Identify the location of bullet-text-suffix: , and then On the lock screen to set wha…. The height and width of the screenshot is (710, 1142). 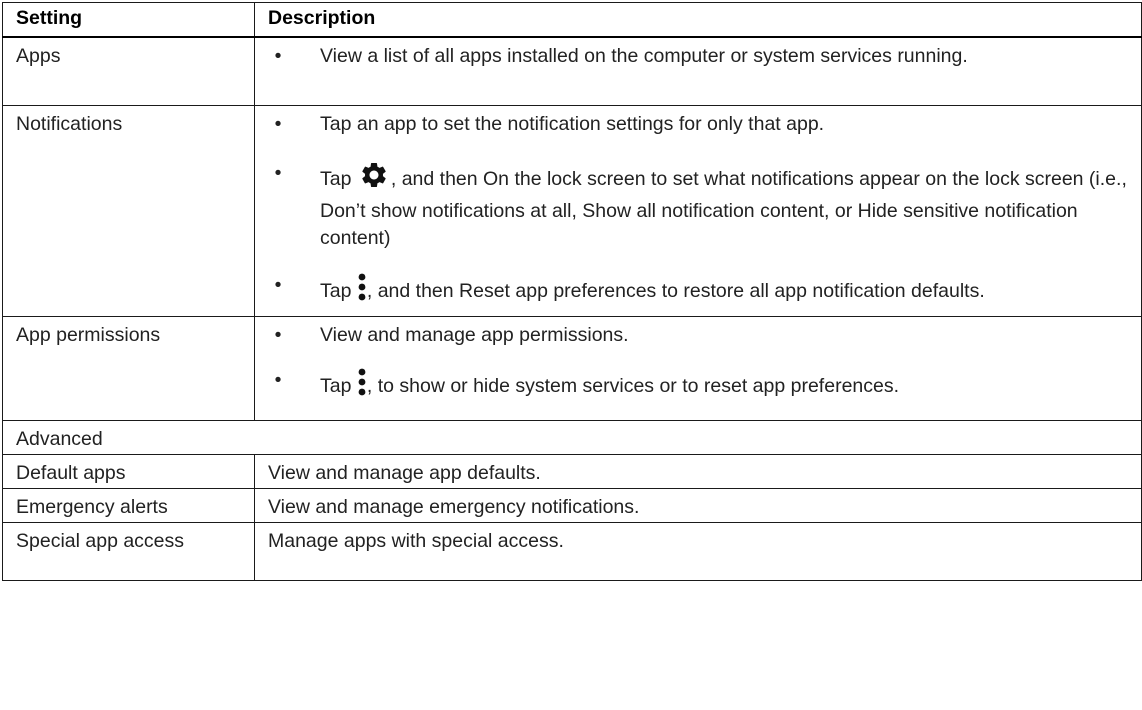
(723, 208).